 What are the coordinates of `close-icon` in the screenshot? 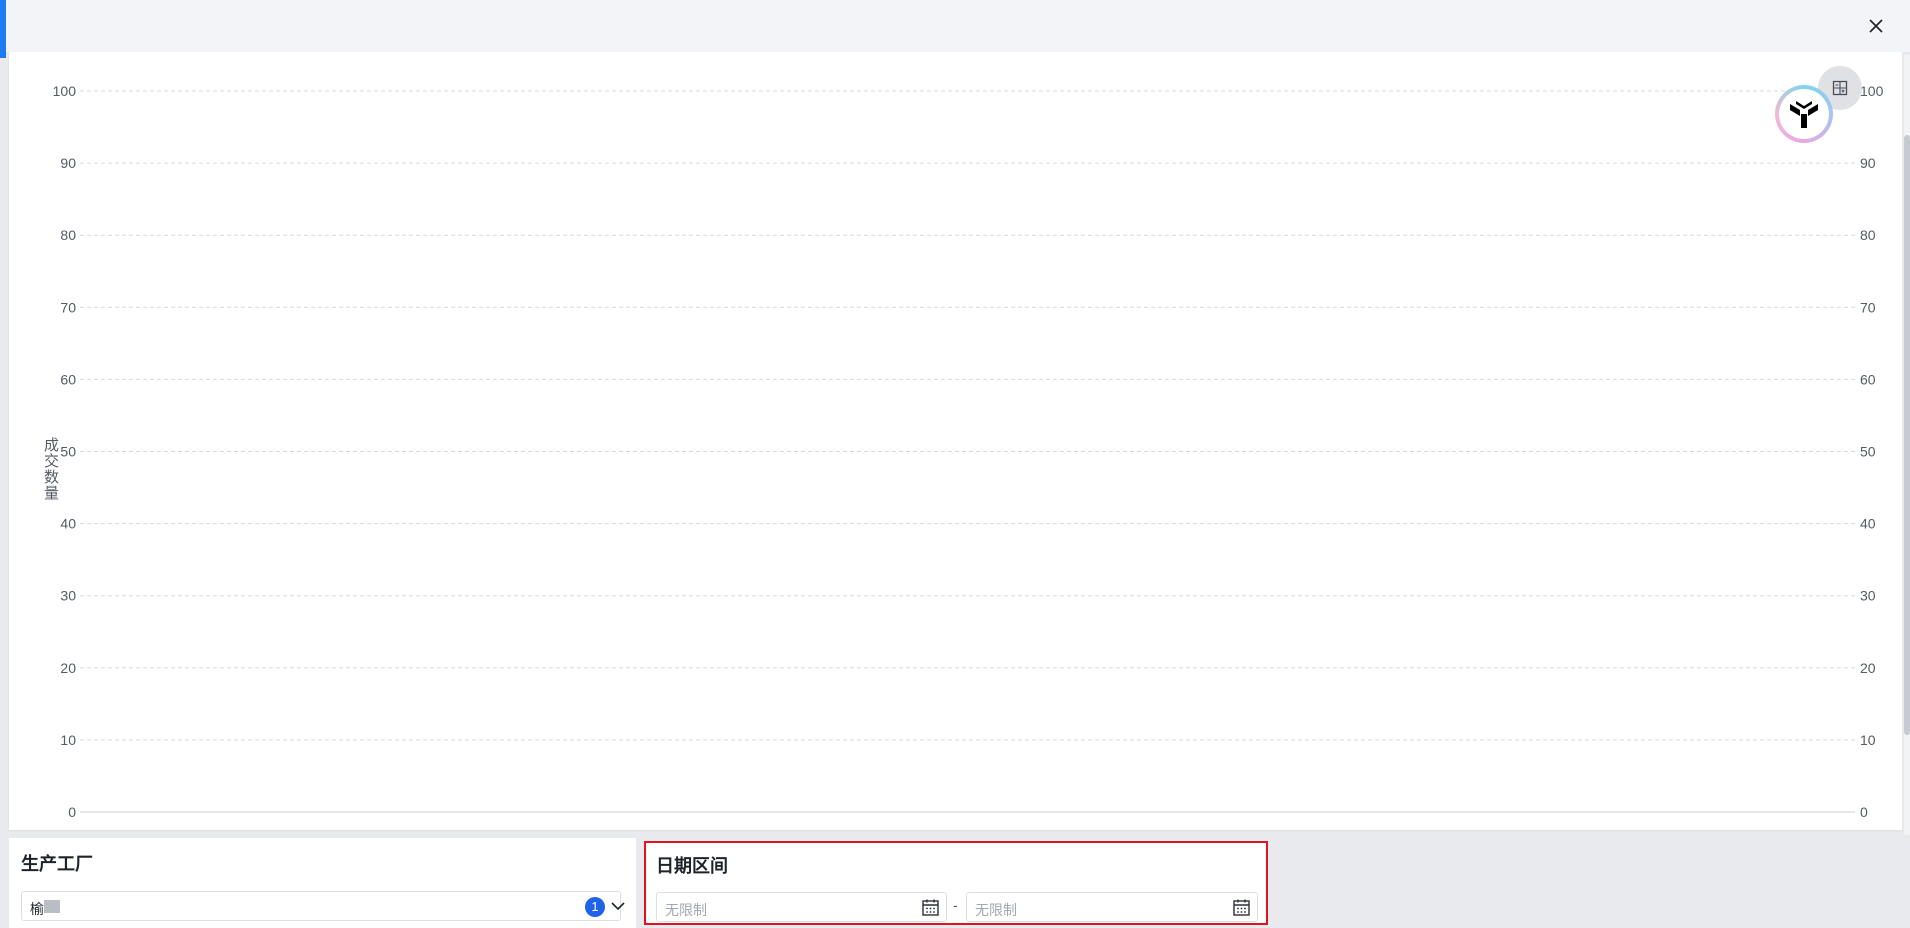 It's located at (1876, 26).